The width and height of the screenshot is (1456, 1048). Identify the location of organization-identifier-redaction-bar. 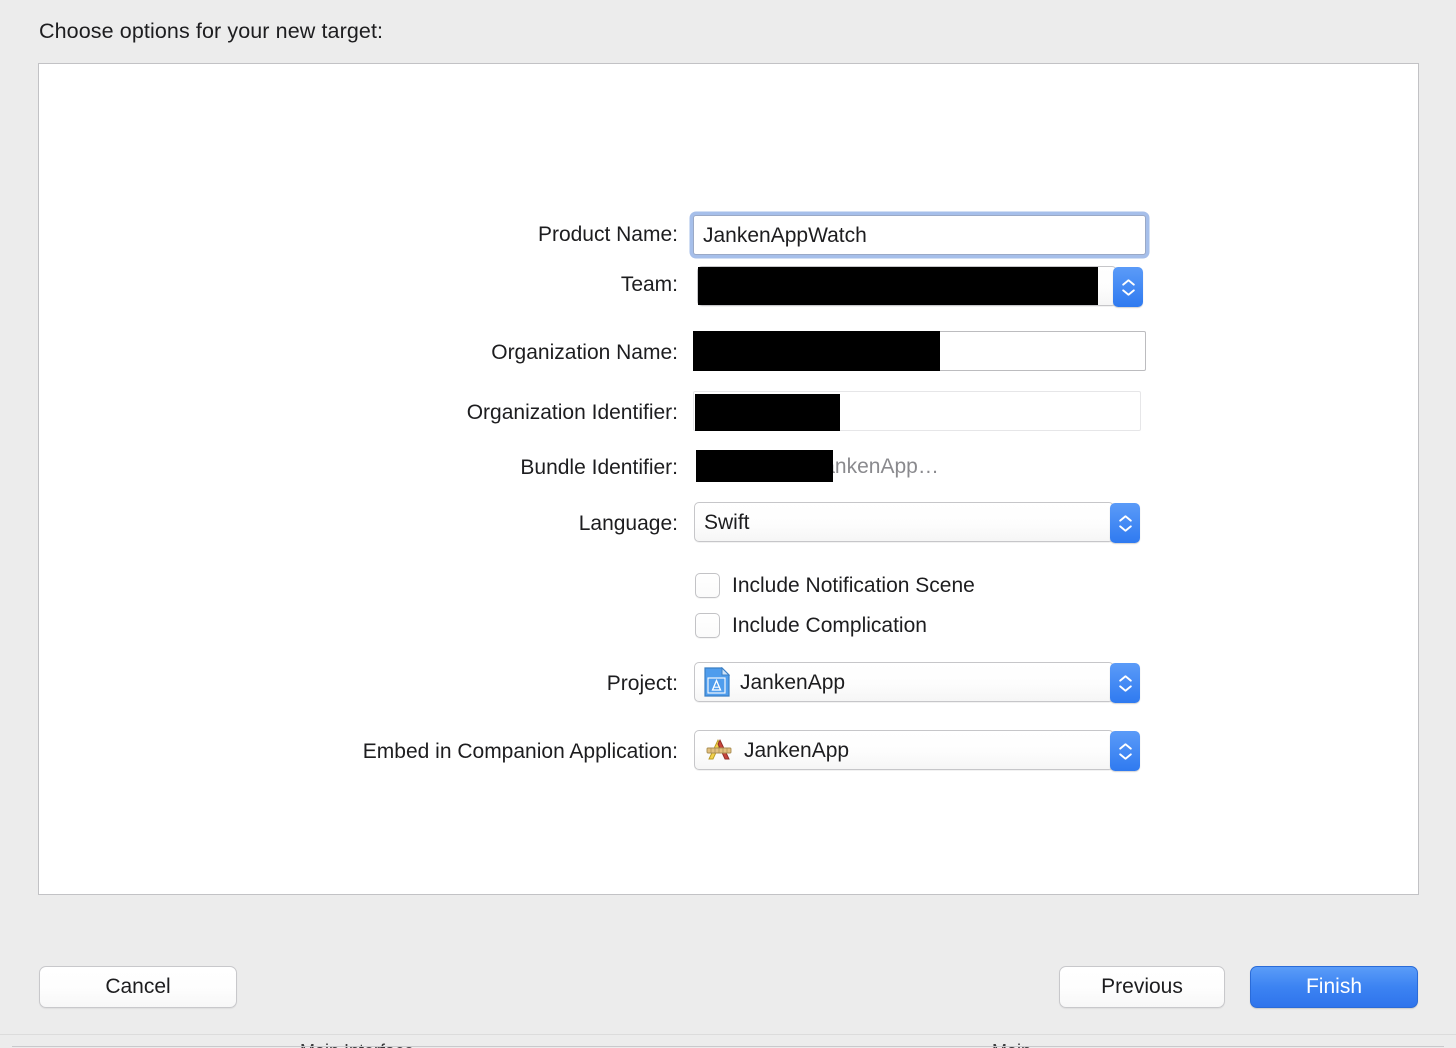
(767, 412).